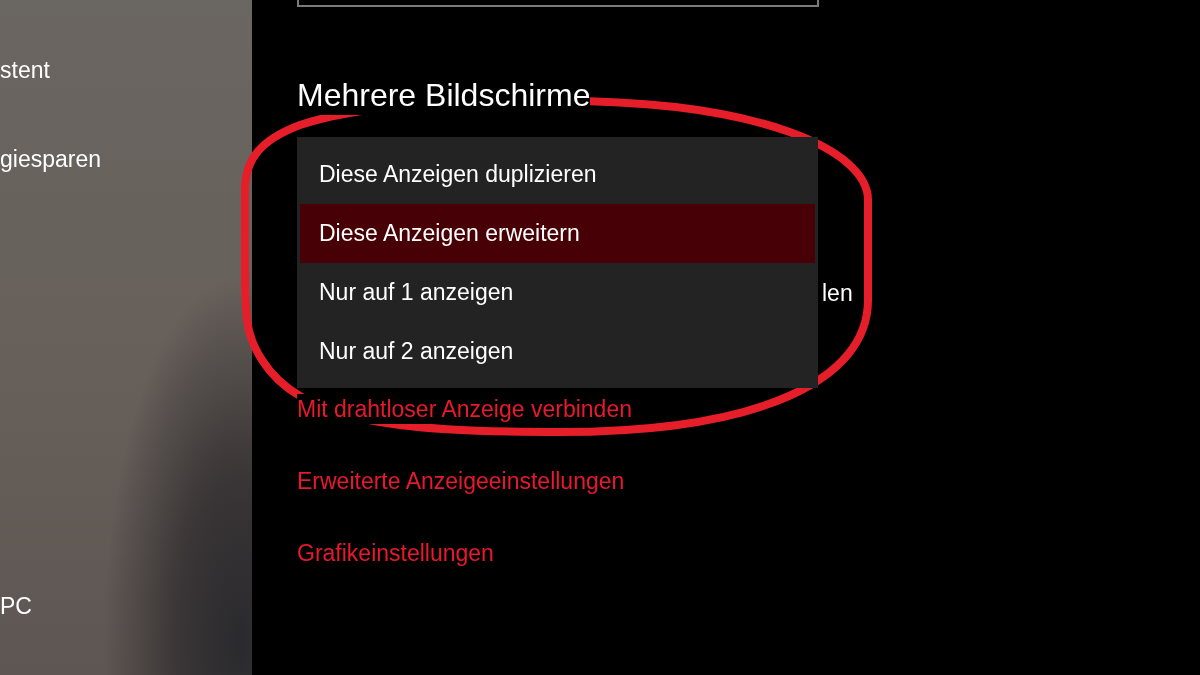  Describe the element at coordinates (558, 3) in the screenshot. I see `input-field` at that location.